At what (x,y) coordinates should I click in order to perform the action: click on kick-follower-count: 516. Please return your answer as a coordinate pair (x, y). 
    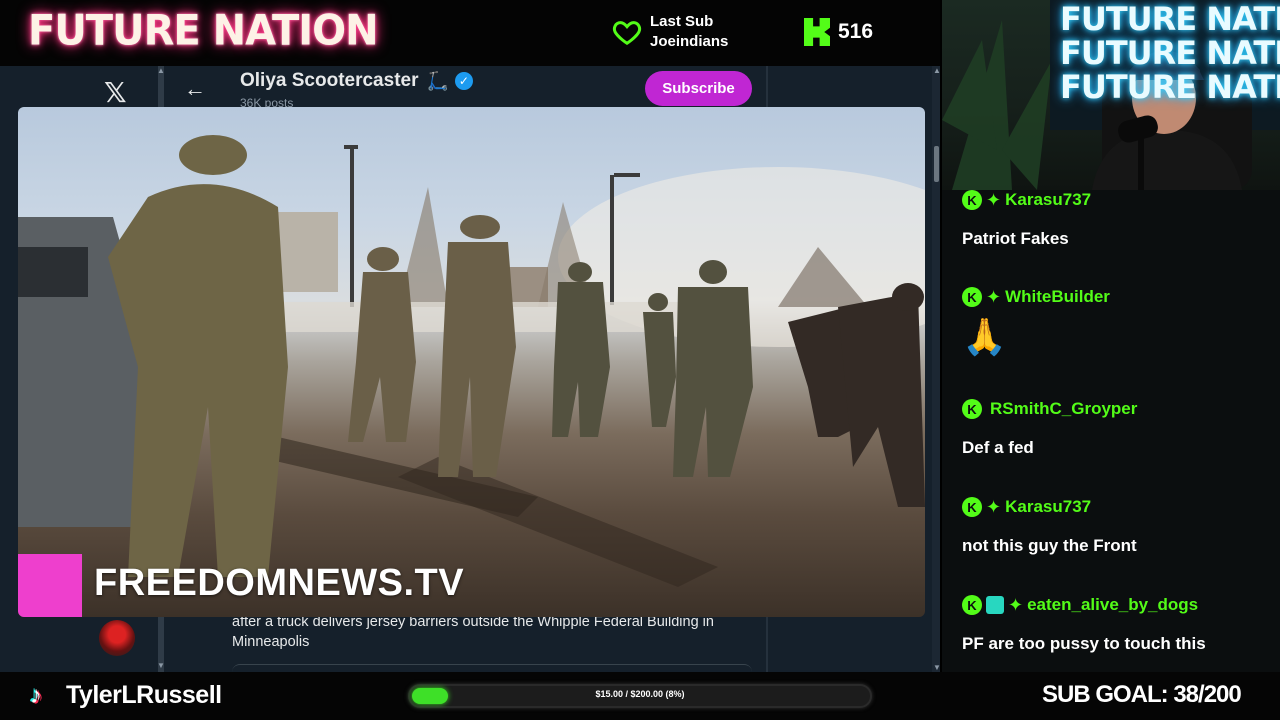
    Looking at the image, I should click on (838, 32).